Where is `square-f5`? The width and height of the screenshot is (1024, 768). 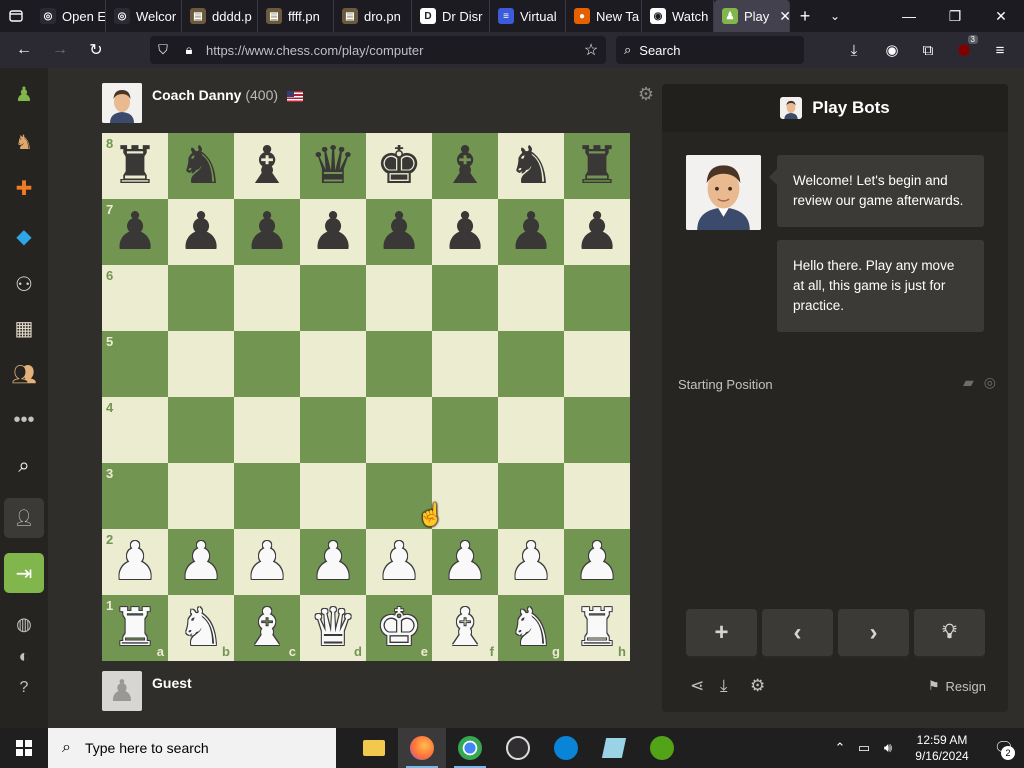 square-f5 is located at coordinates (465, 364).